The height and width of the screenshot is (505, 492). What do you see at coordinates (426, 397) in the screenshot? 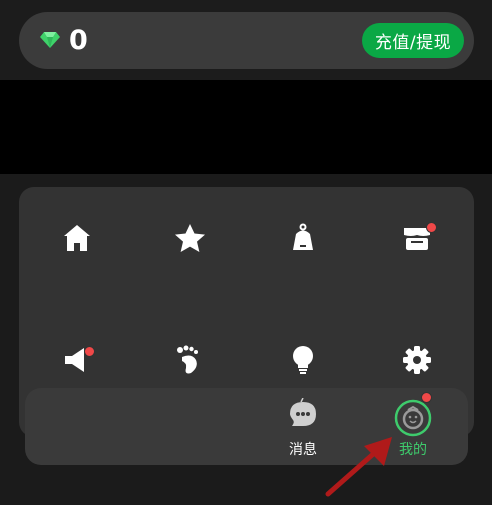
I see `me-badge` at bounding box center [426, 397].